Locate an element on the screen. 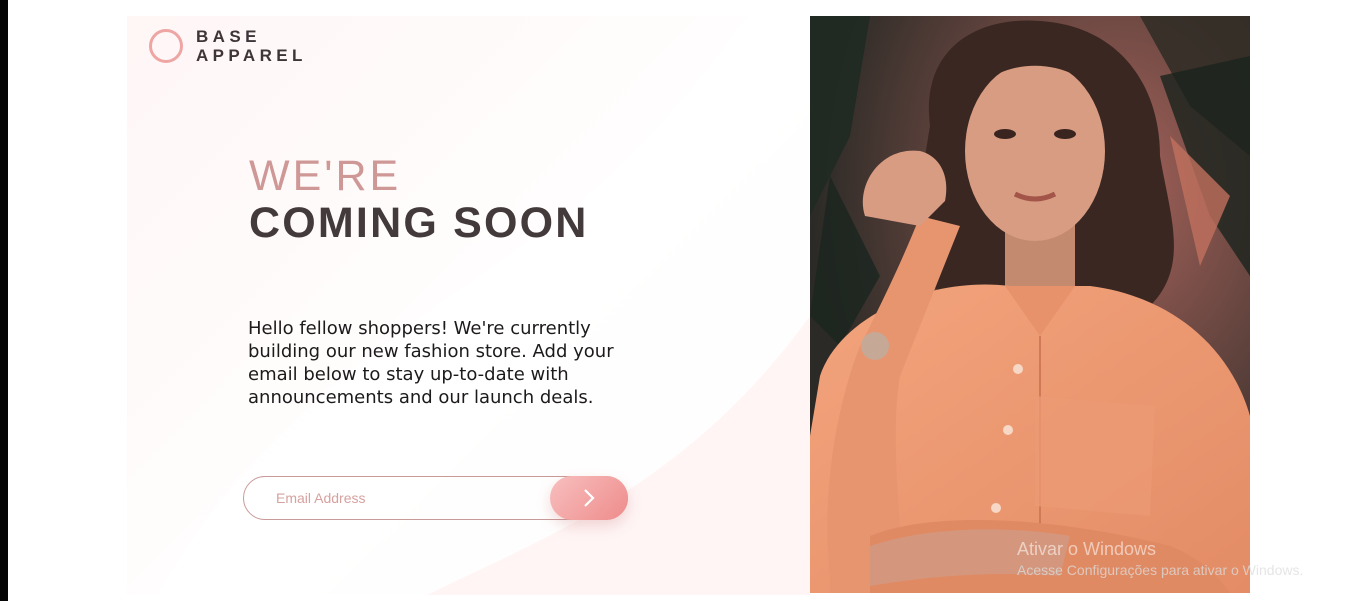 Image resolution: width=1354 pixels, height=601 pixels. chevron-right-icon is located at coordinates (589, 498).